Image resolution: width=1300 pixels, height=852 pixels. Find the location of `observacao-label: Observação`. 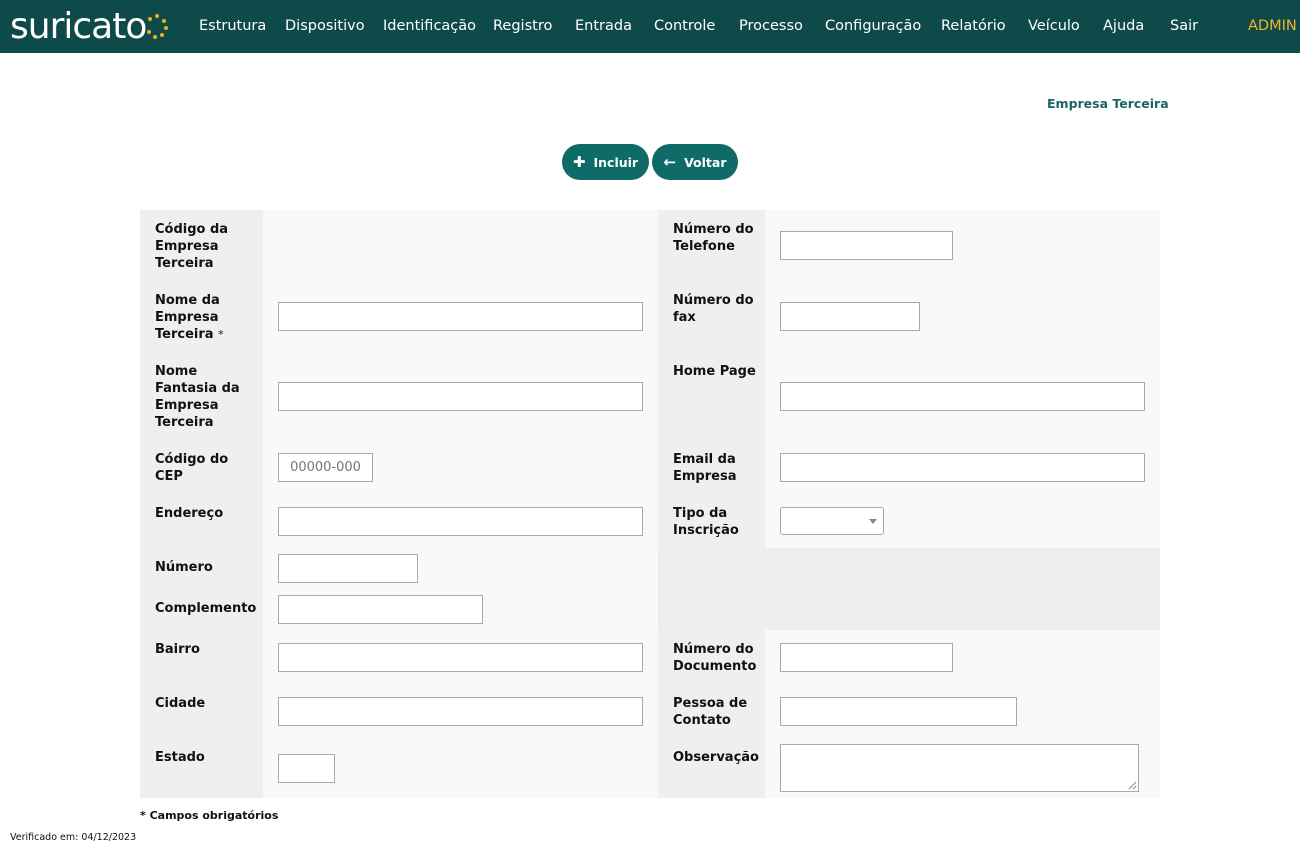

observacao-label: Observação is located at coordinates (716, 757).